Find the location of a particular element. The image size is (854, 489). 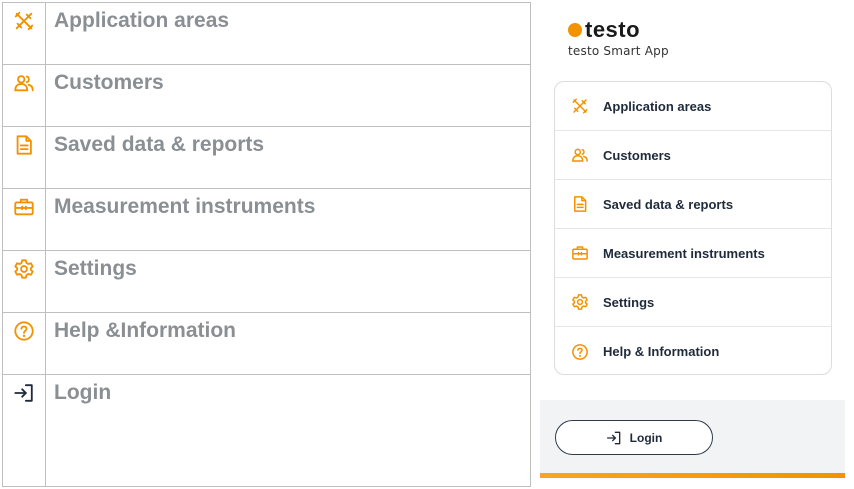

table-row: Help &Information is located at coordinates (266, 343).